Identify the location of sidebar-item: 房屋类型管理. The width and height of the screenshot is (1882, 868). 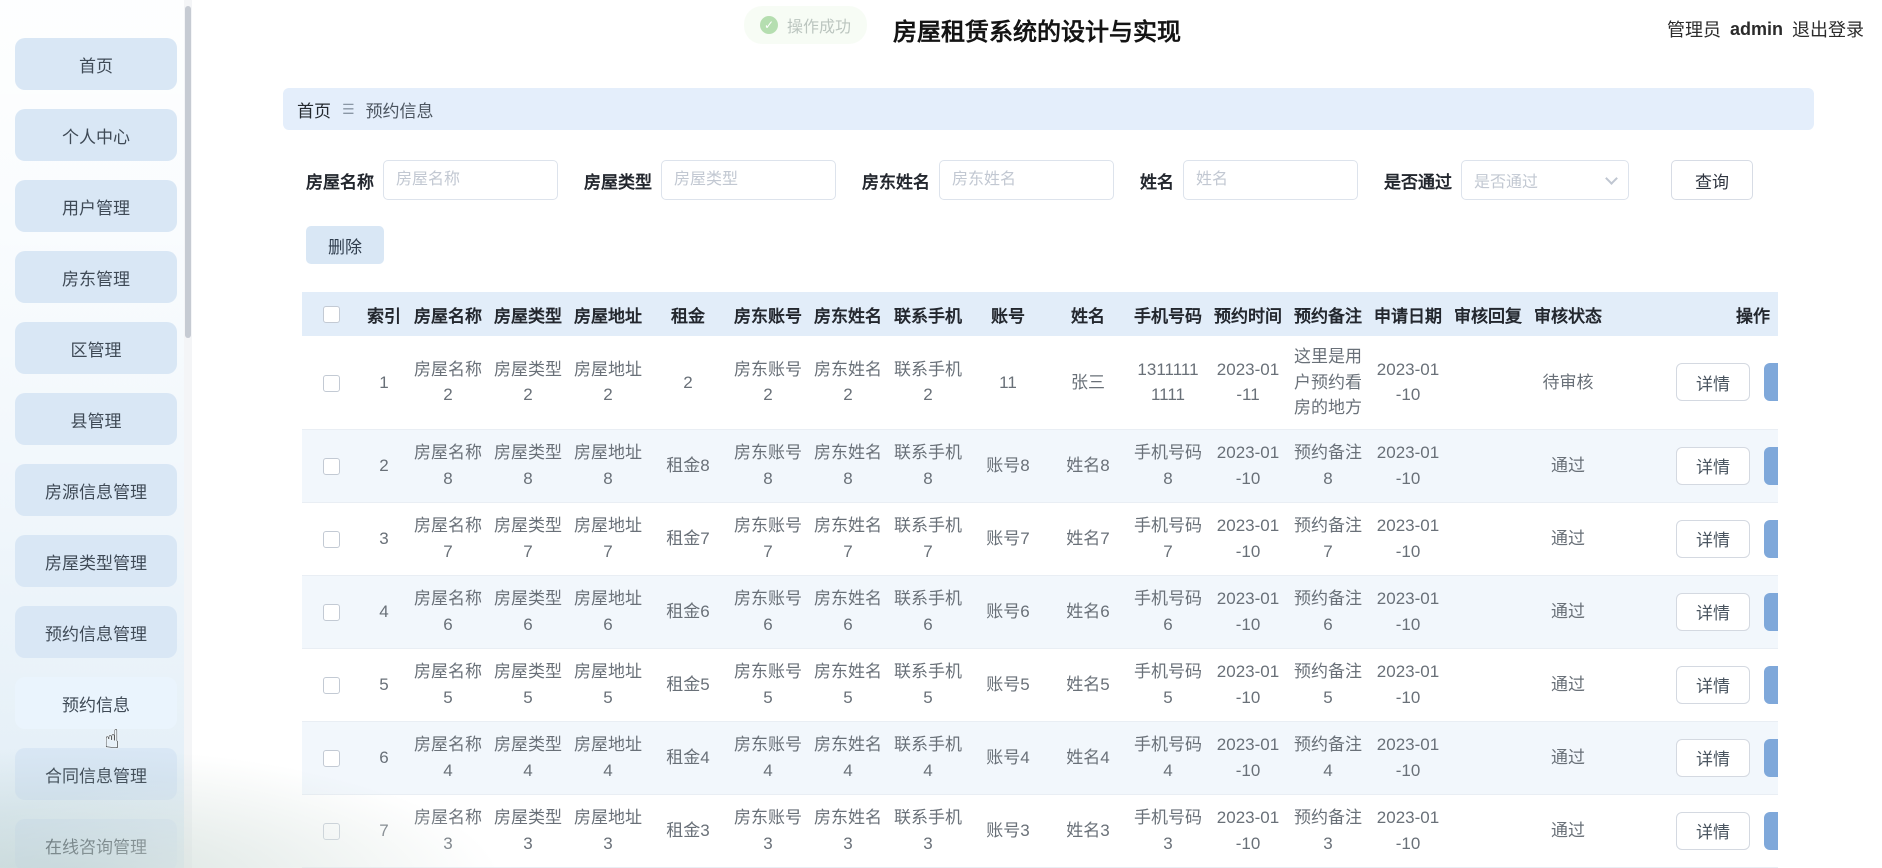
(96, 561).